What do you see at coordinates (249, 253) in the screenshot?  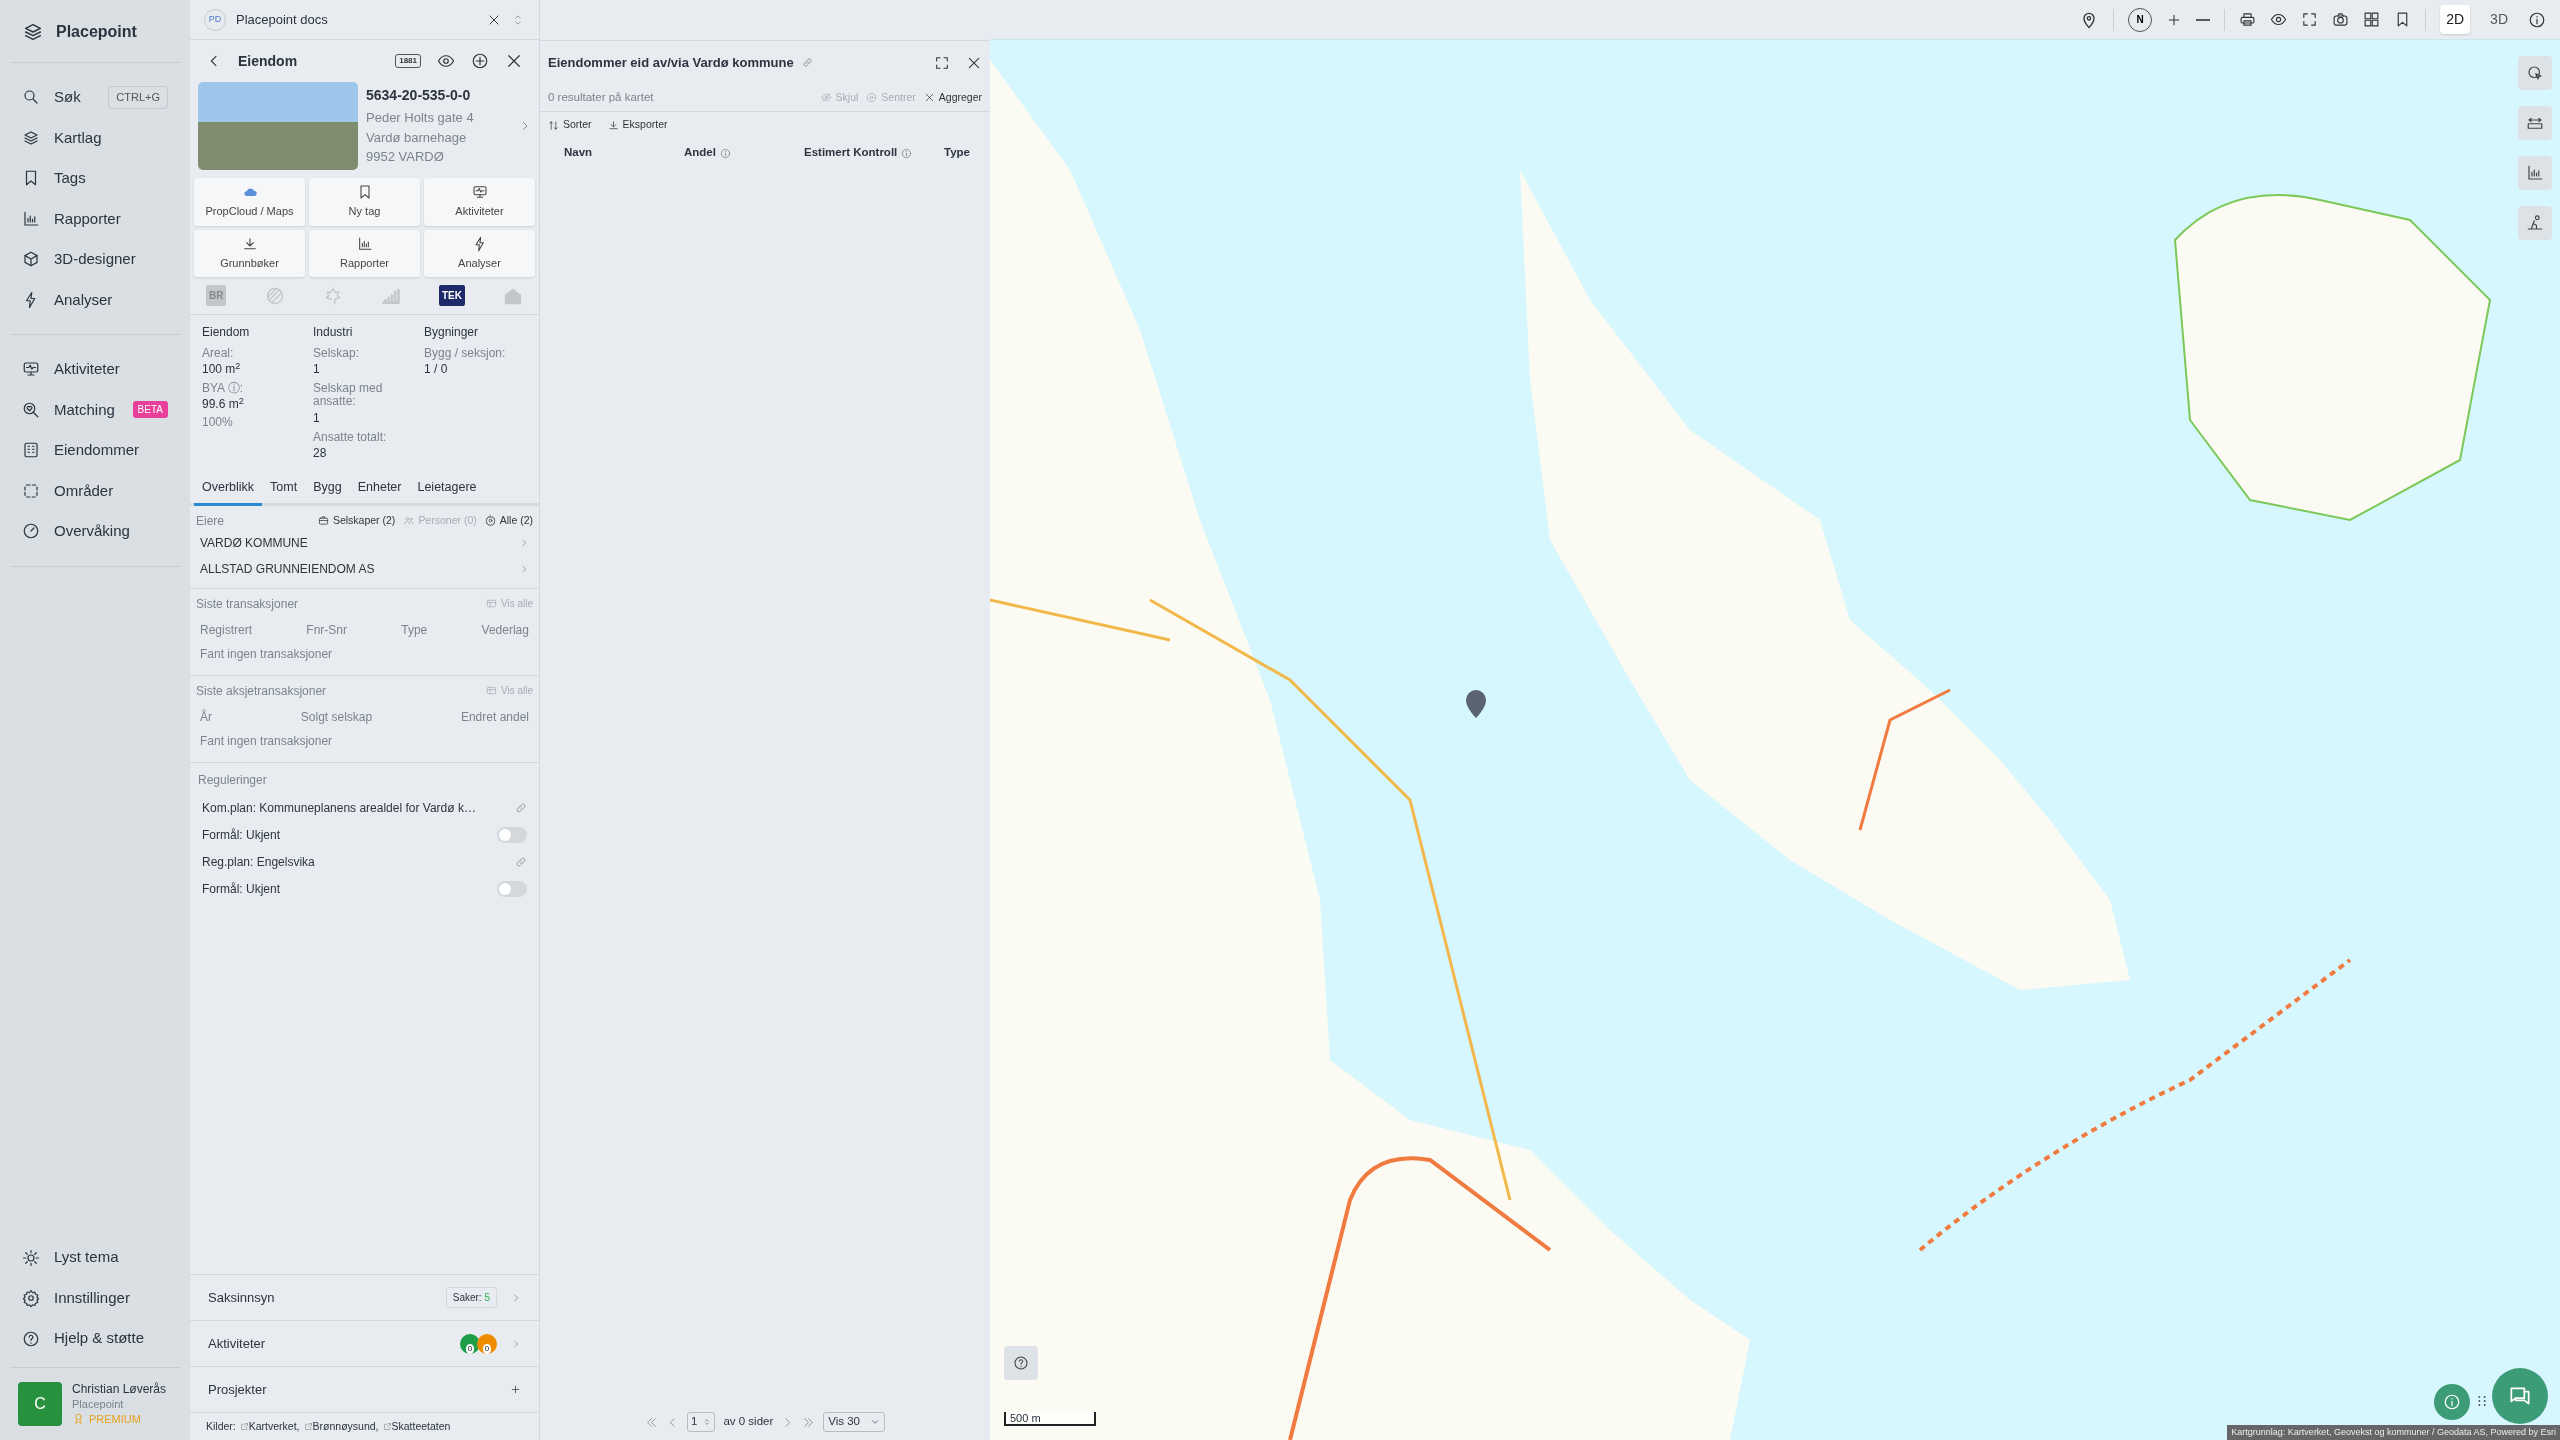 I see `action-button: Grunnbøker` at bounding box center [249, 253].